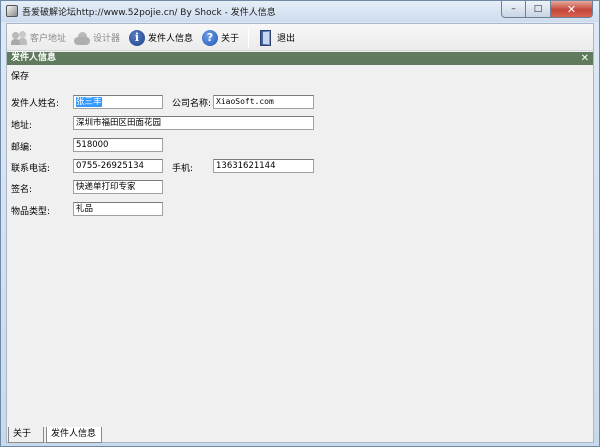 Image resolution: width=600 pixels, height=447 pixels. Describe the element at coordinates (300, 58) in the screenshot. I see `panel-header: 发件人信息 ✕` at that location.